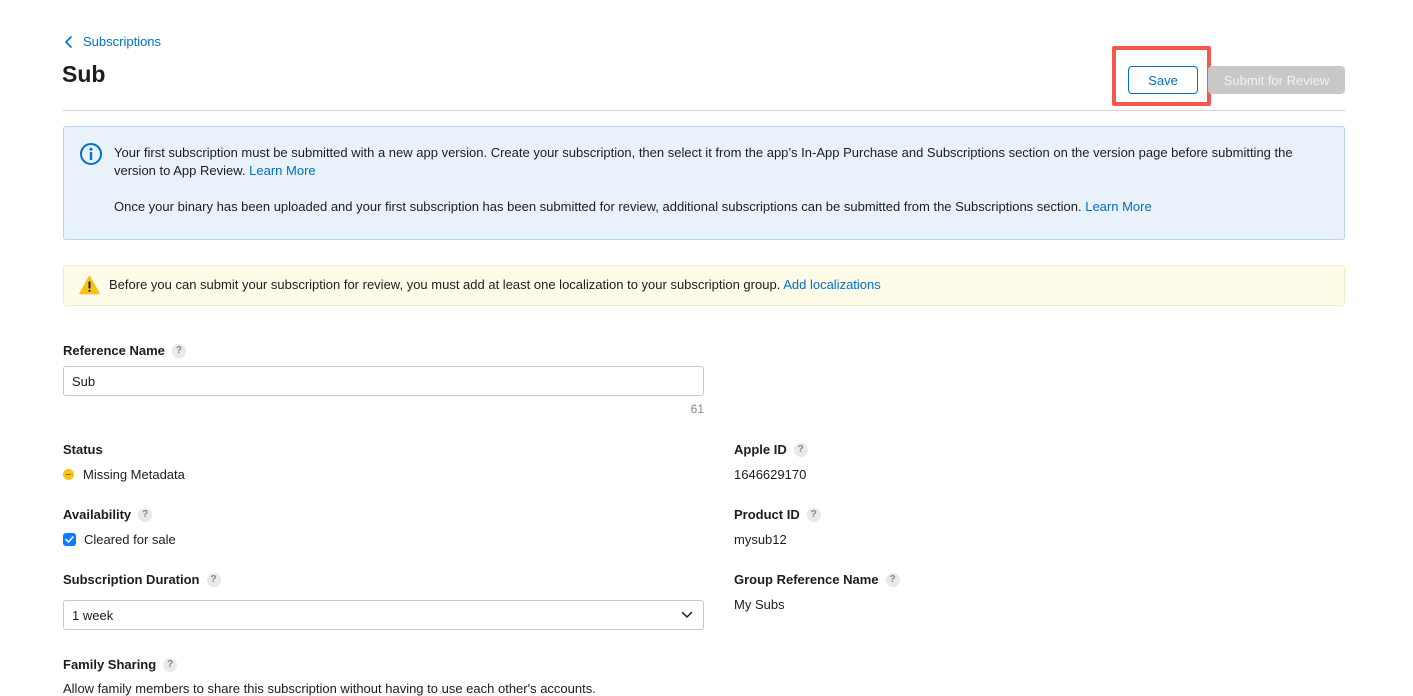  I want to click on status-value-text: Missing Metadata, so click(134, 474).